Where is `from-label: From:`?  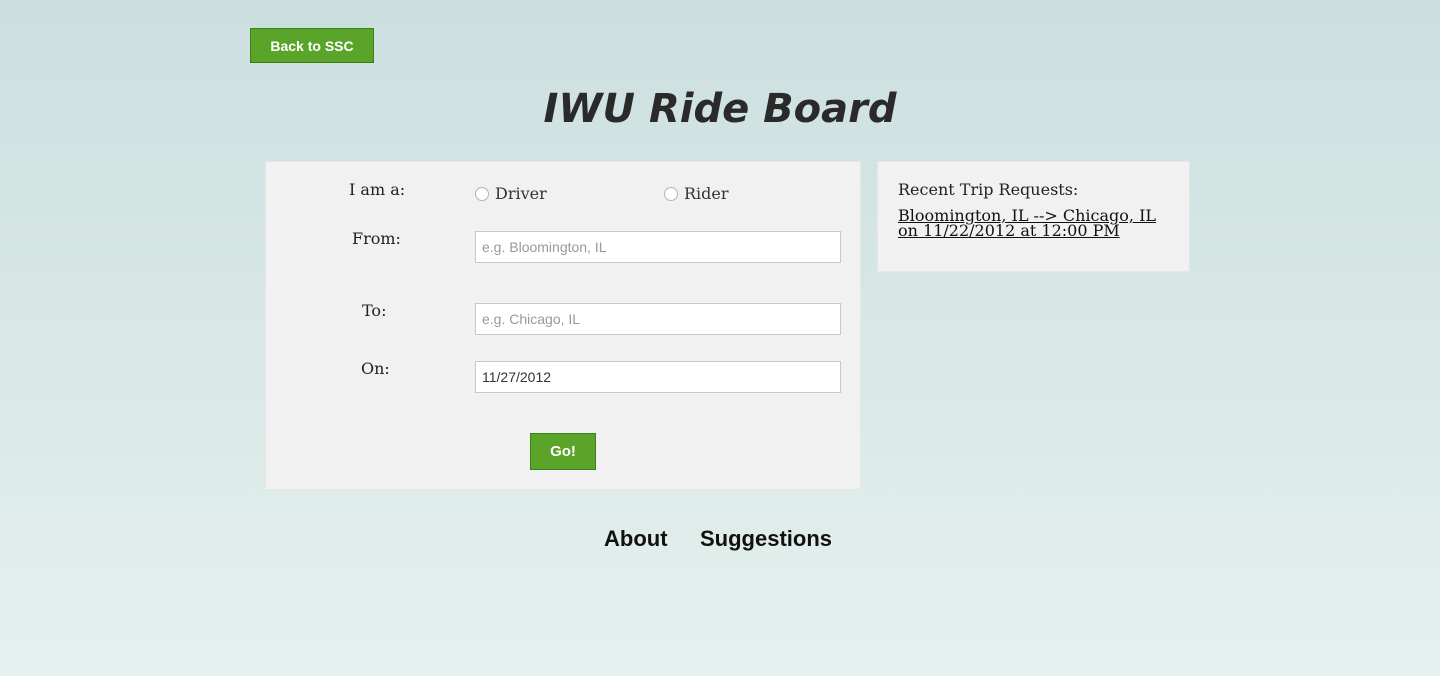
from-label: From: is located at coordinates (376, 238).